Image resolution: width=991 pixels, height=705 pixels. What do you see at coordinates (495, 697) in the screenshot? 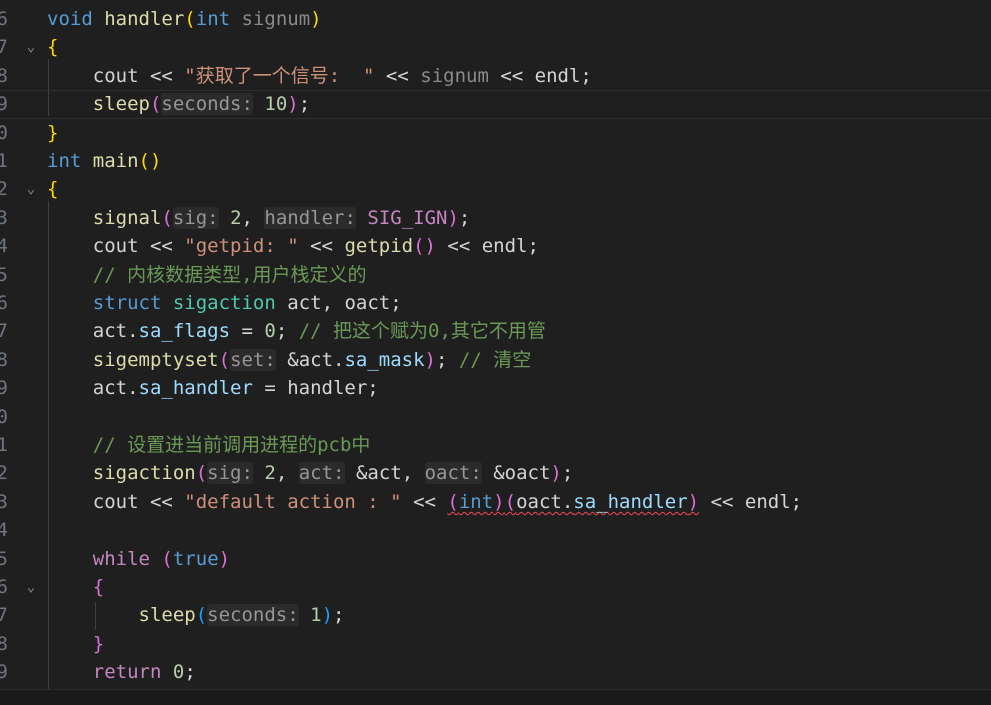
I see `horizontal-scrollbar` at bounding box center [495, 697].